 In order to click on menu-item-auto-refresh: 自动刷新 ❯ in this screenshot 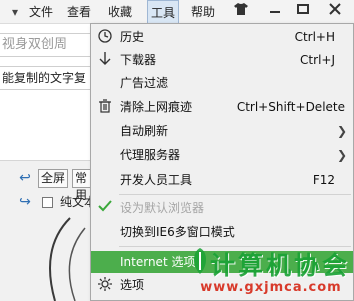, I will do `click(222, 131)`.